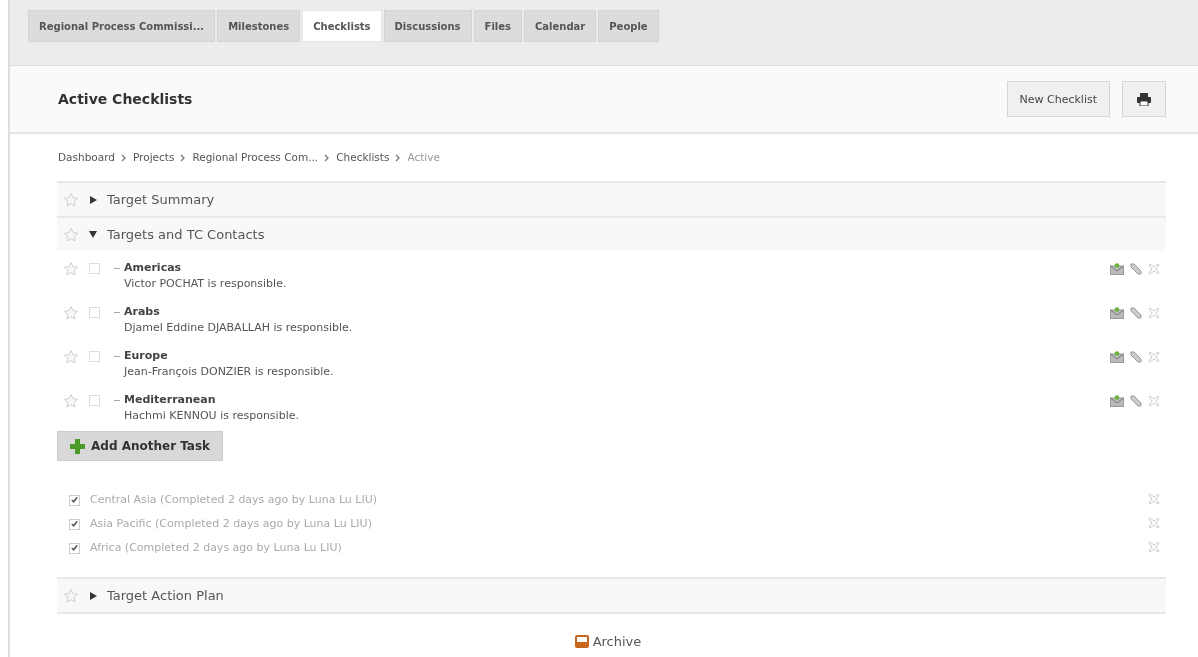  I want to click on archive-box-icon, so click(581, 641).